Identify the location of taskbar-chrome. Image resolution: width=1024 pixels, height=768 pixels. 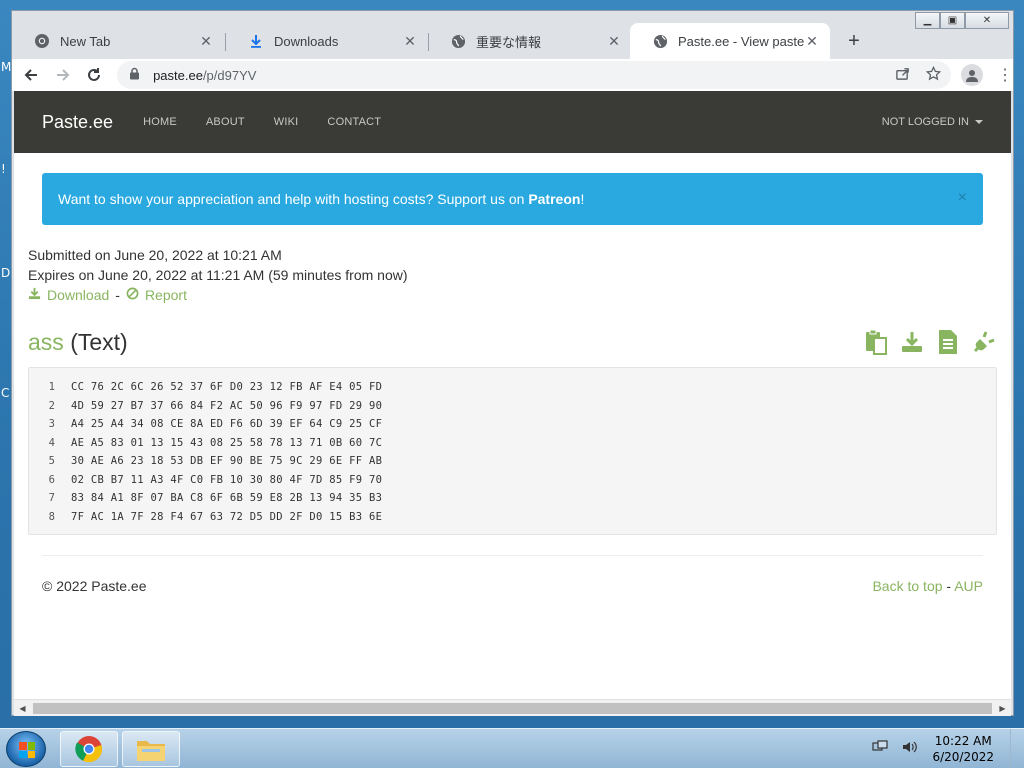
(89, 749).